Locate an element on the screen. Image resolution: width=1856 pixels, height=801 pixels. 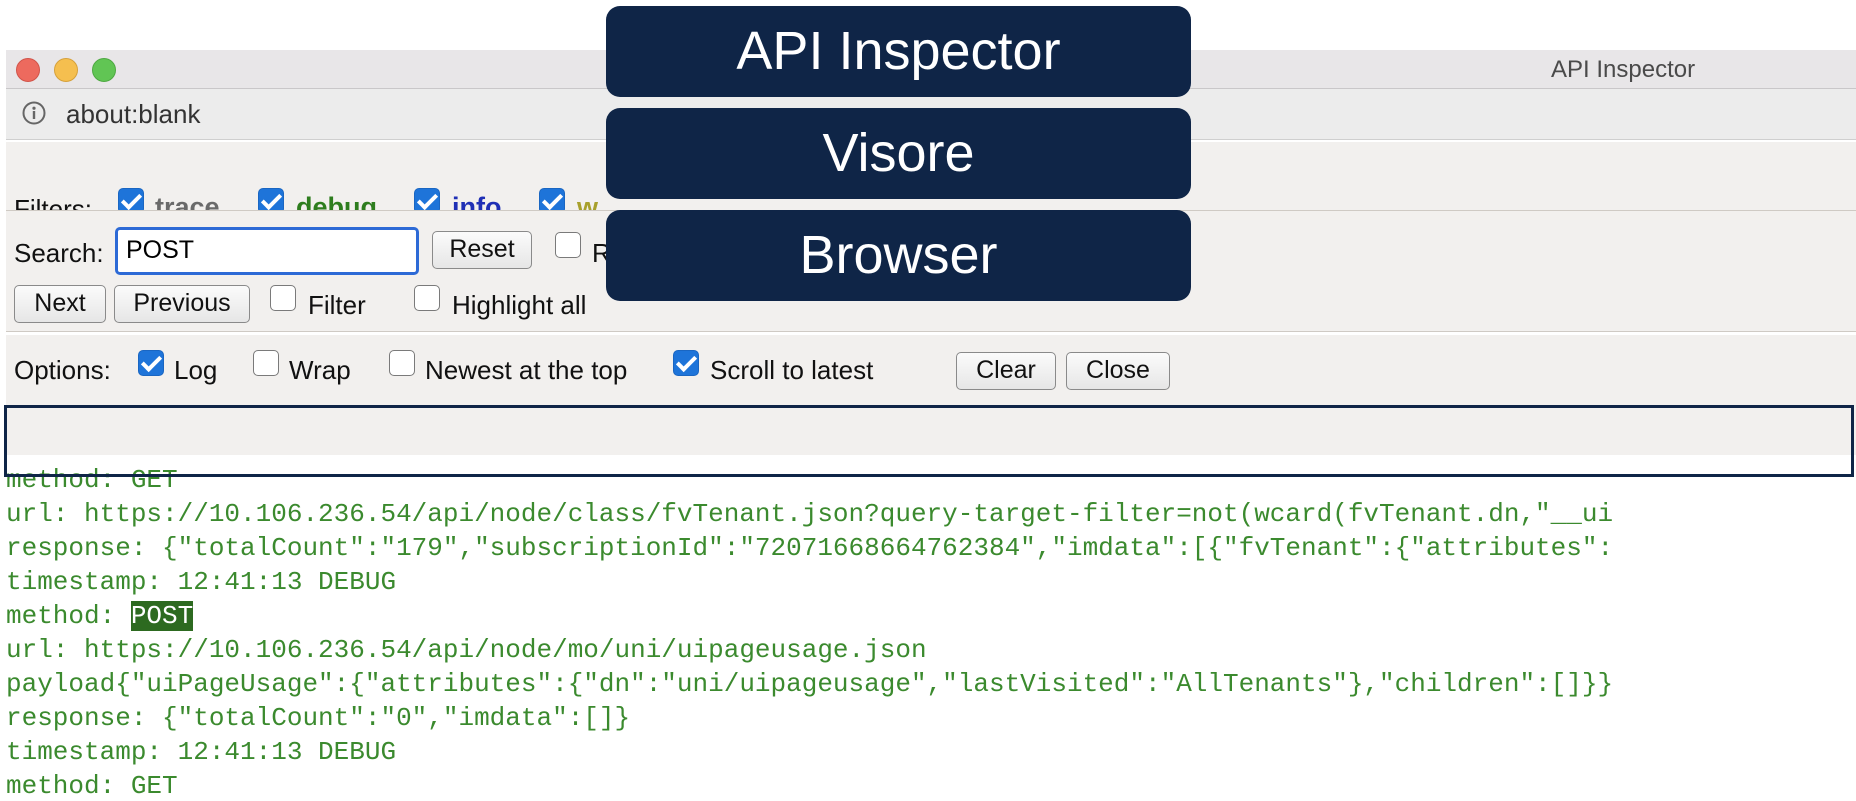
highlight-all-label: Highlight all is located at coordinates (519, 305).